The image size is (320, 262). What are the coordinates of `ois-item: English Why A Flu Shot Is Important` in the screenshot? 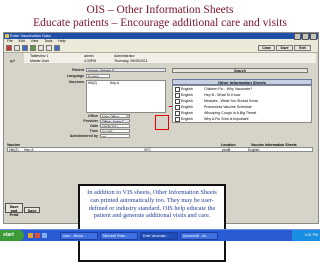 It's located at (212, 119).